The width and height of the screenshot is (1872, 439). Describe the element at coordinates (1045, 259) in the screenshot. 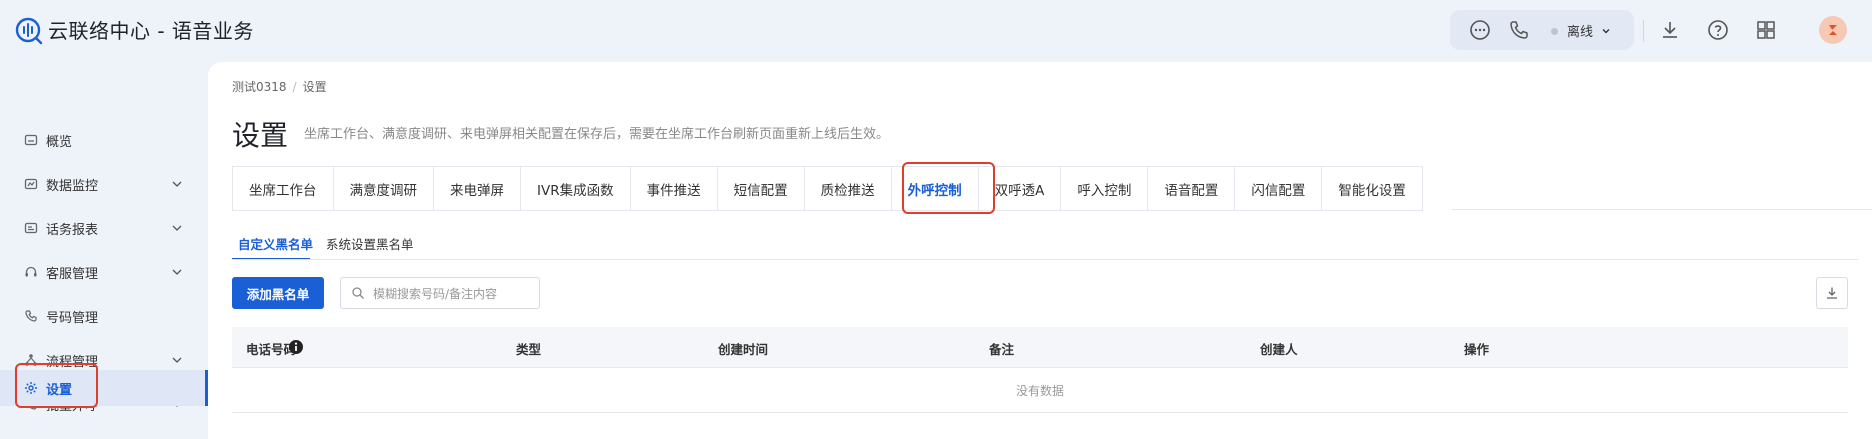

I see `subtabs-divider` at that location.